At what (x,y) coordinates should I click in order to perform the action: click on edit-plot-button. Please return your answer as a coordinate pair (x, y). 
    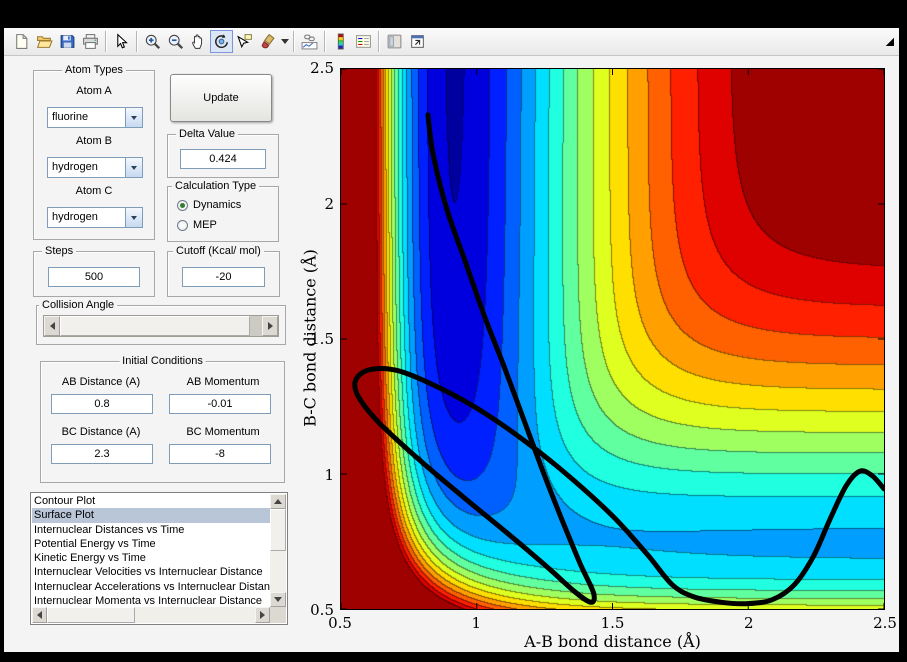
    Looking at the image, I should click on (121, 41).